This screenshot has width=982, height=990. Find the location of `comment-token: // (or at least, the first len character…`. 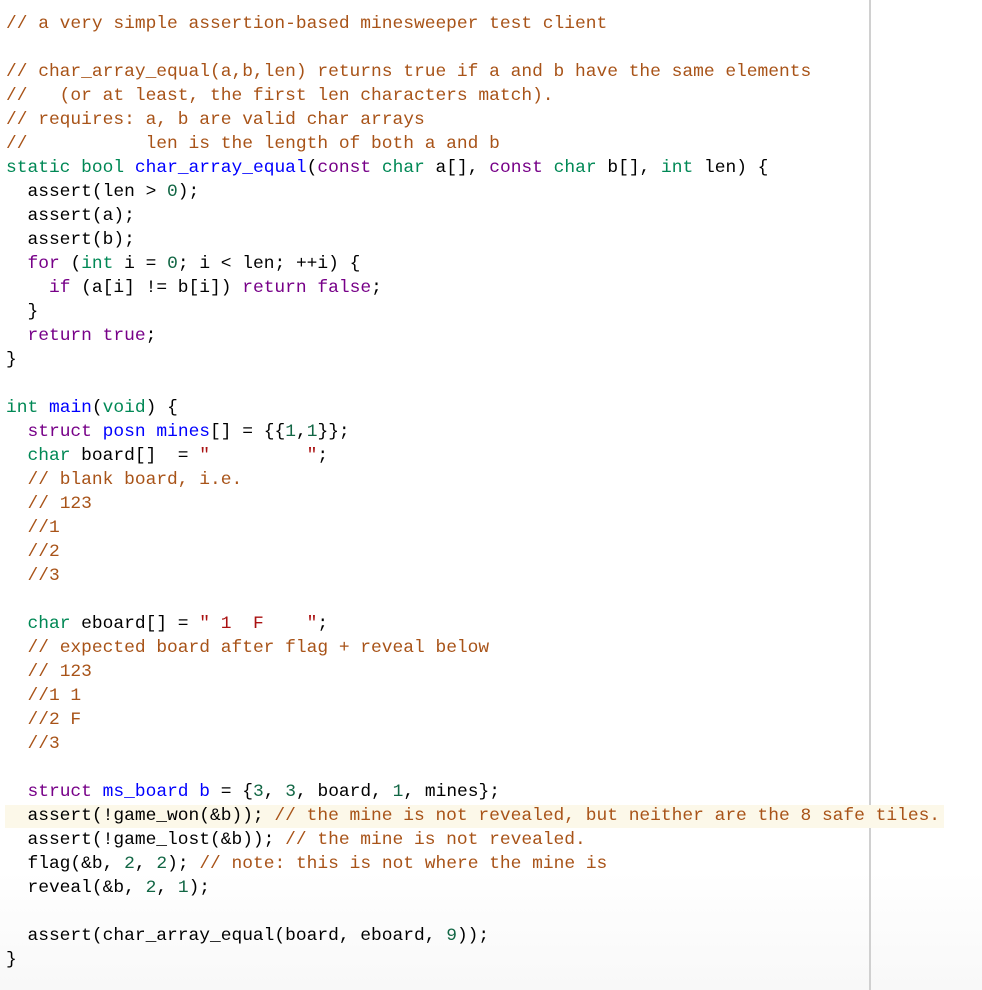

comment-token: // (or at least, the first len character… is located at coordinates (280, 96).